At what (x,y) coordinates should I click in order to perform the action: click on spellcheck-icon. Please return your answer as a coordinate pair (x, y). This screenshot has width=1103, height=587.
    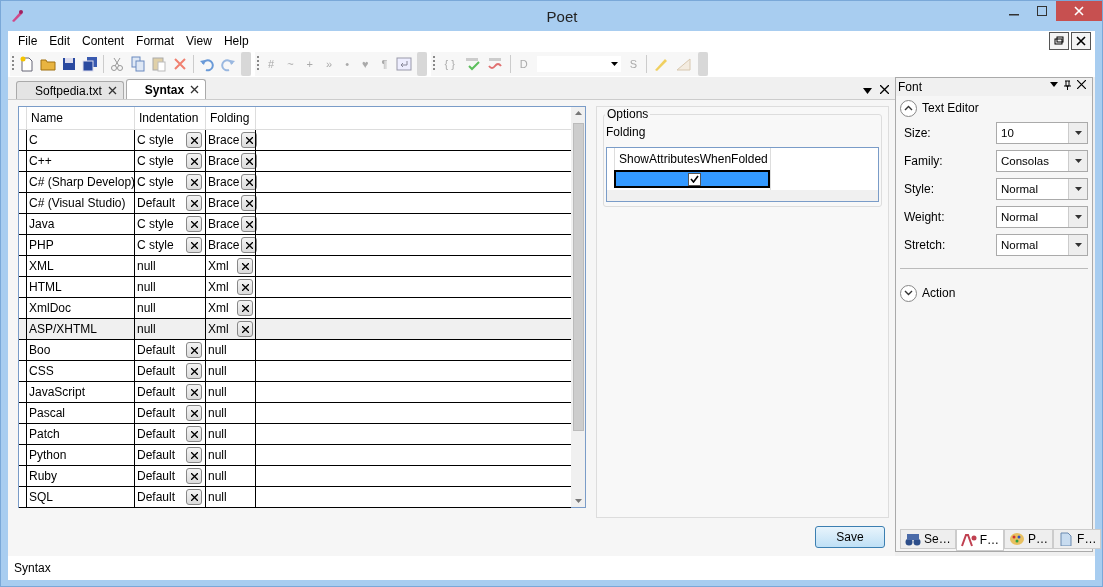
    Looking at the image, I should click on (472, 64).